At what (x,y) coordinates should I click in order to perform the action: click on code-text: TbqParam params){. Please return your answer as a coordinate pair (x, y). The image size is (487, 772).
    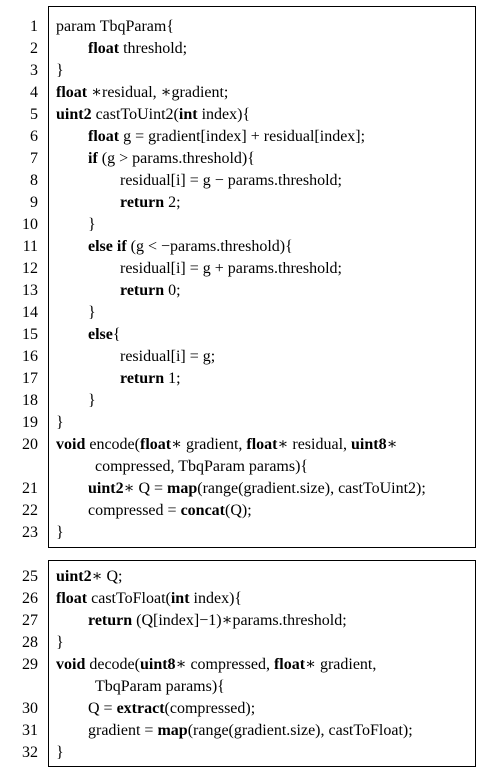
    Looking at the image, I should click on (160, 686).